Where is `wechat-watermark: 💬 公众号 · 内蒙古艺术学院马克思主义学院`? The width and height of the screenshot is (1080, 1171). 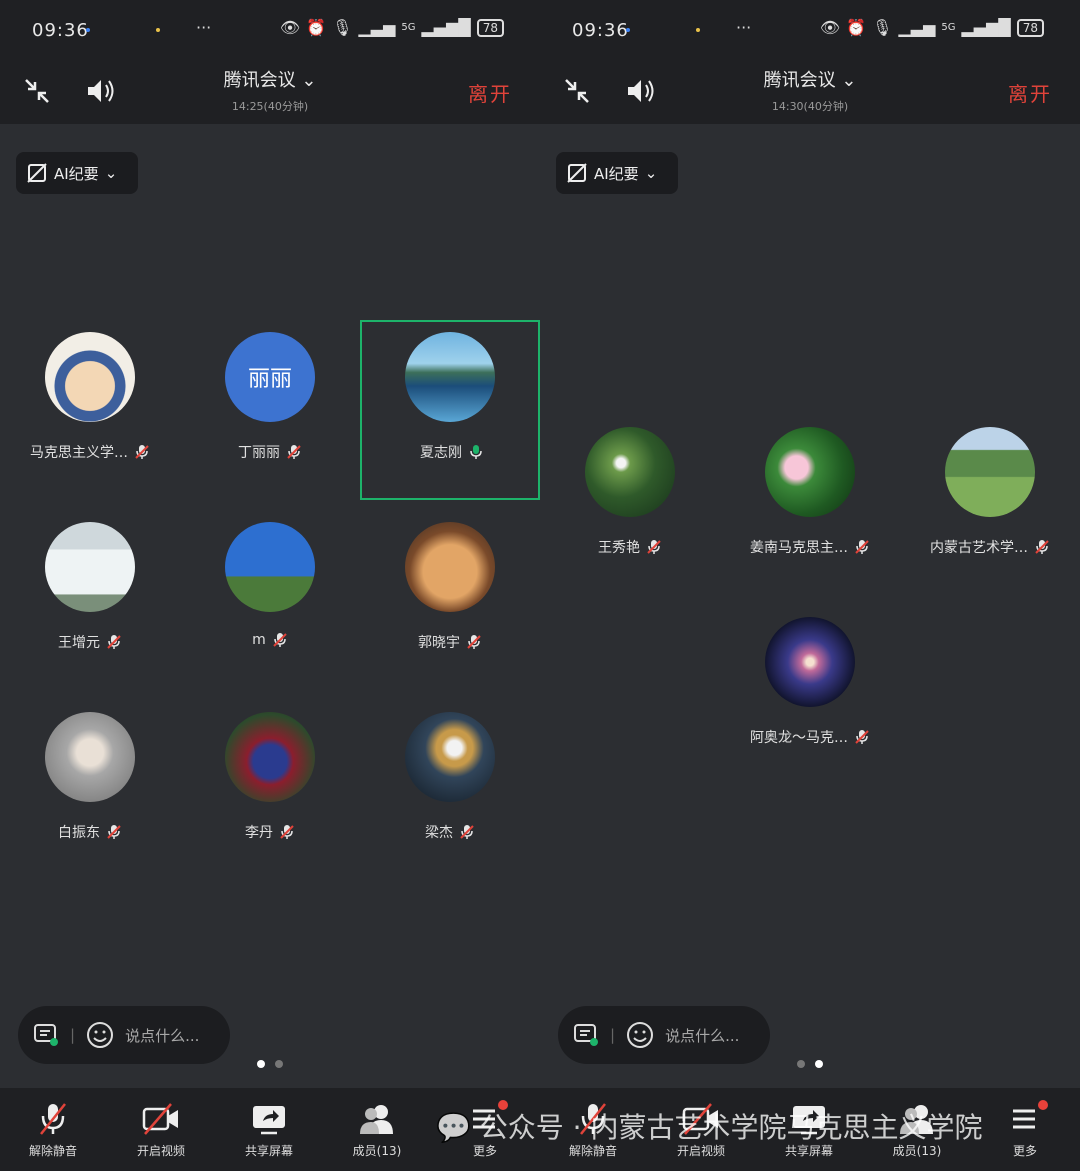 wechat-watermark: 💬 公众号 · 内蒙古艺术学院马克思主义学院 is located at coordinates (709, 1127).